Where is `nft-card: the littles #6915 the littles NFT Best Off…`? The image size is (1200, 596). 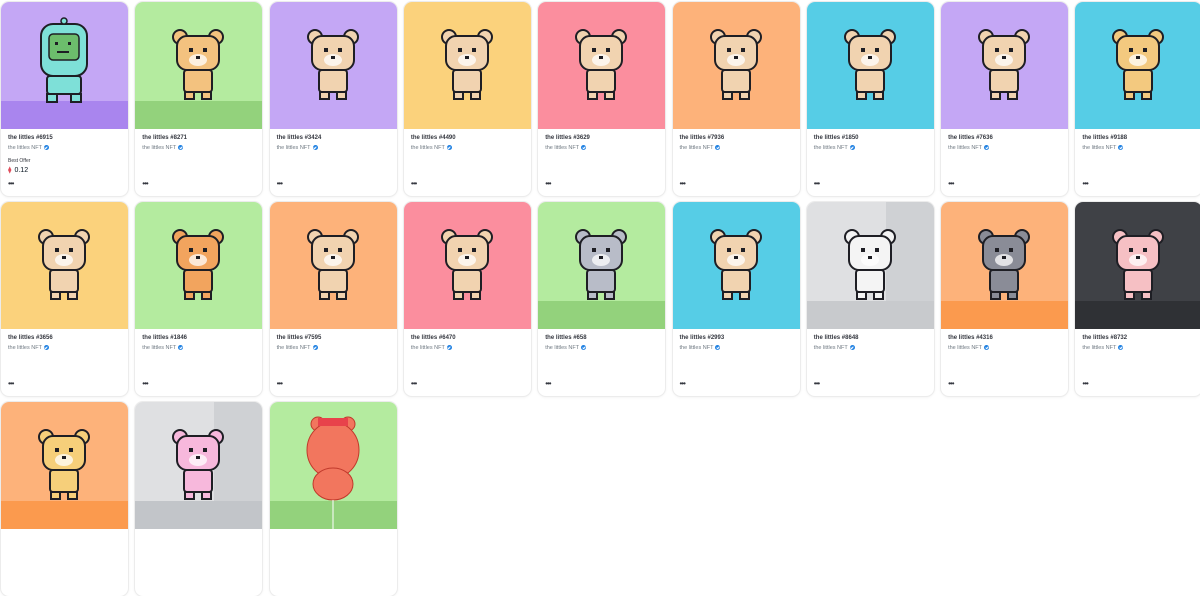 nft-card: the littles #6915 the littles NFT Best Off… is located at coordinates (64, 99).